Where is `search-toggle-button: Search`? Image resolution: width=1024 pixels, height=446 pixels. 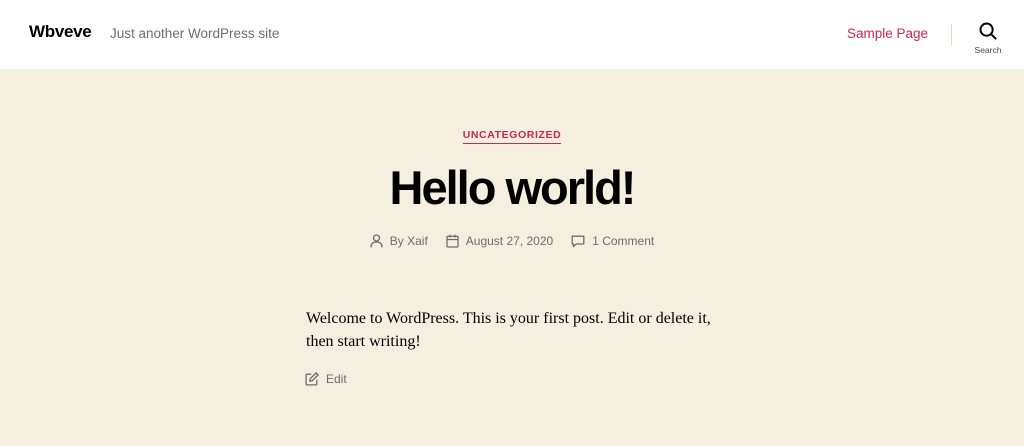
search-toggle-button: Search is located at coordinates (988, 41).